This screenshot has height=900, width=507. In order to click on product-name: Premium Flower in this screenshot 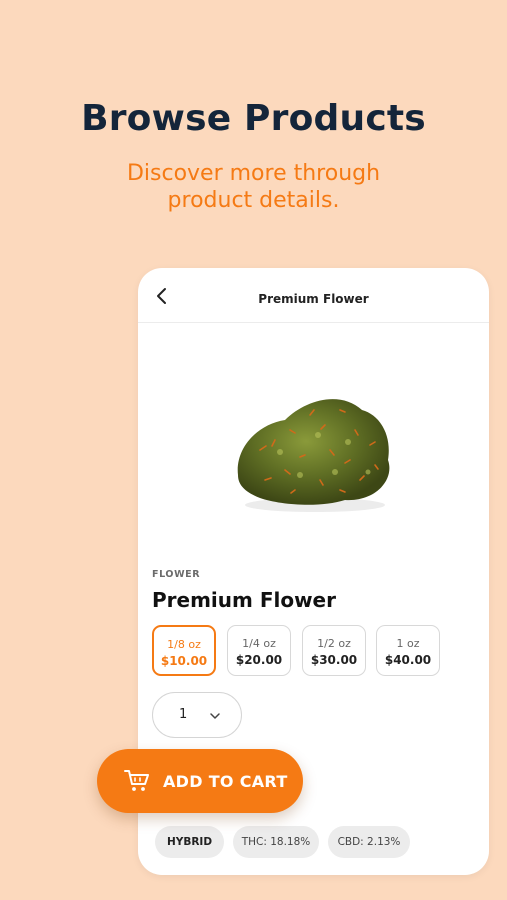, I will do `click(244, 600)`.